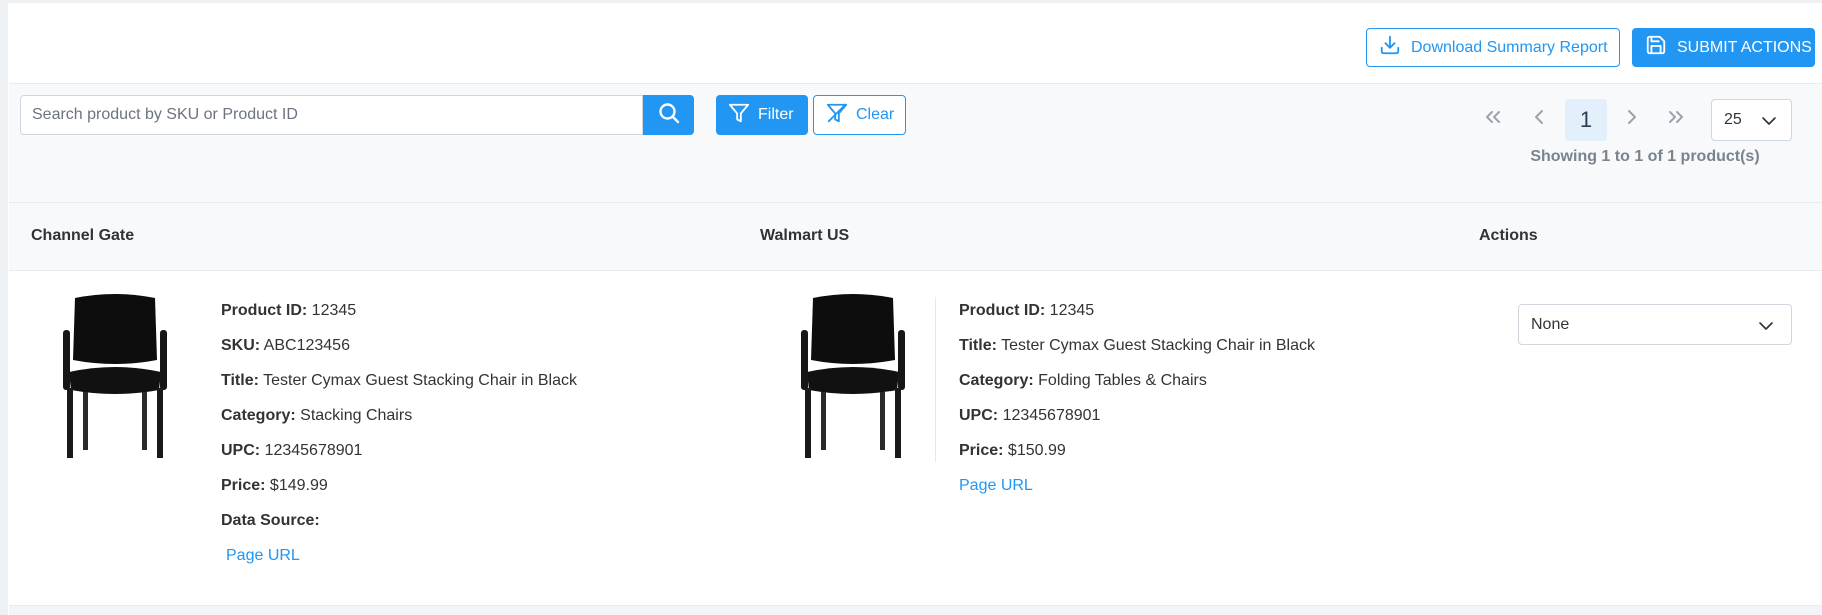 This screenshot has width=1822, height=615. I want to click on submit-actions-label: SUBMIT ACTIONS, so click(1744, 47).